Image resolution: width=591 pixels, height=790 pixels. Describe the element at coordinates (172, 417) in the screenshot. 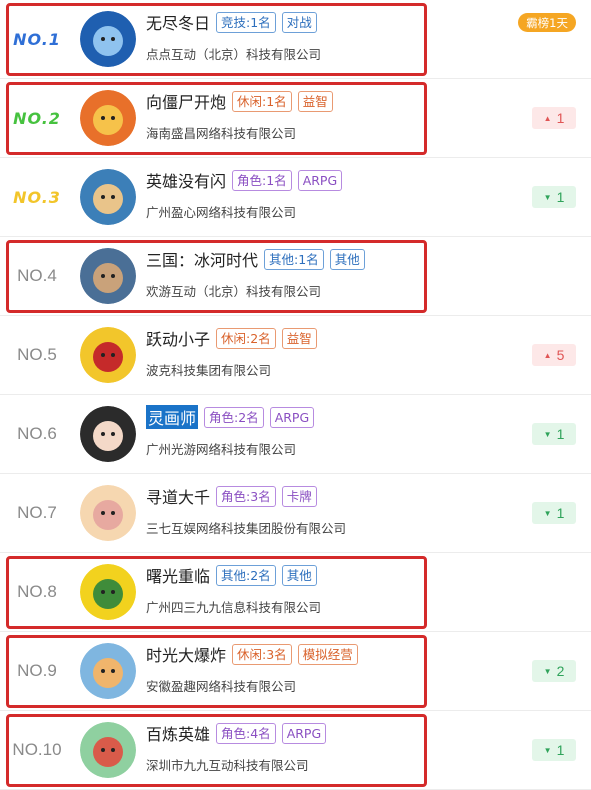

I see `game-name: 灵画师` at that location.